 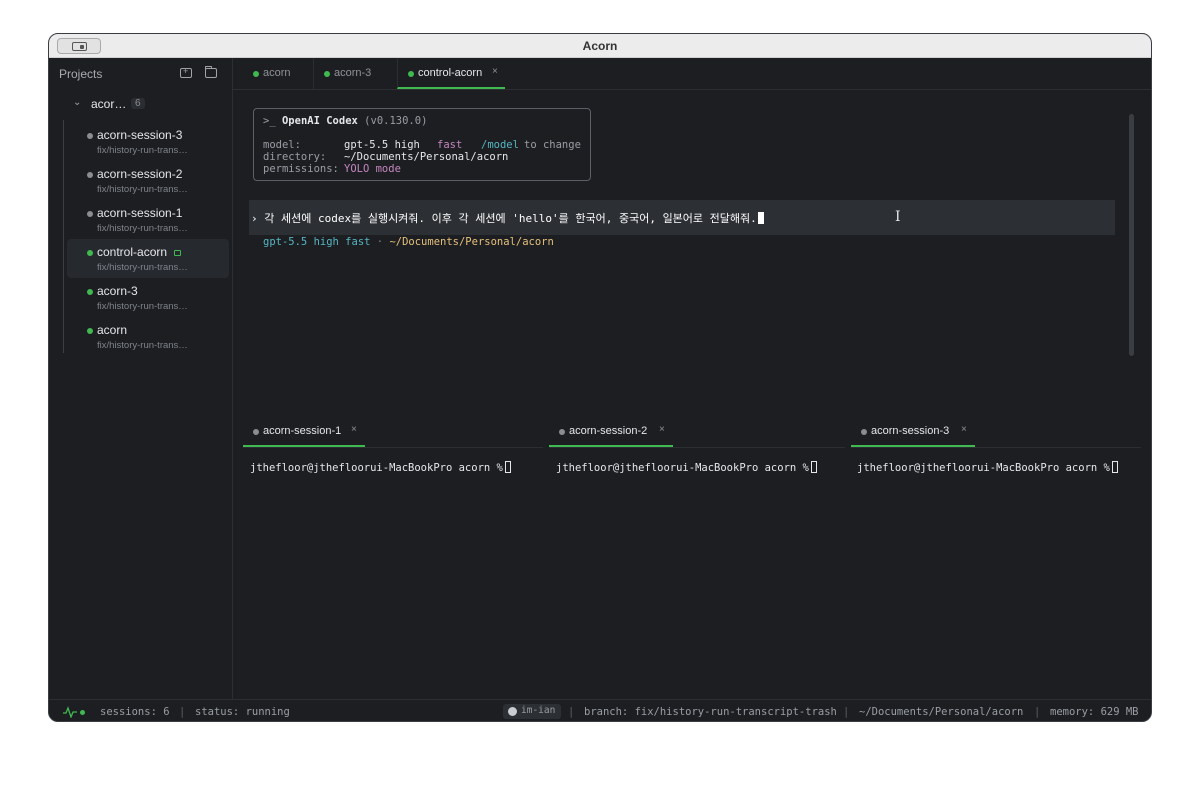 What do you see at coordinates (1094, 712) in the screenshot?
I see `memory-usage: memory: 629 MB` at bounding box center [1094, 712].